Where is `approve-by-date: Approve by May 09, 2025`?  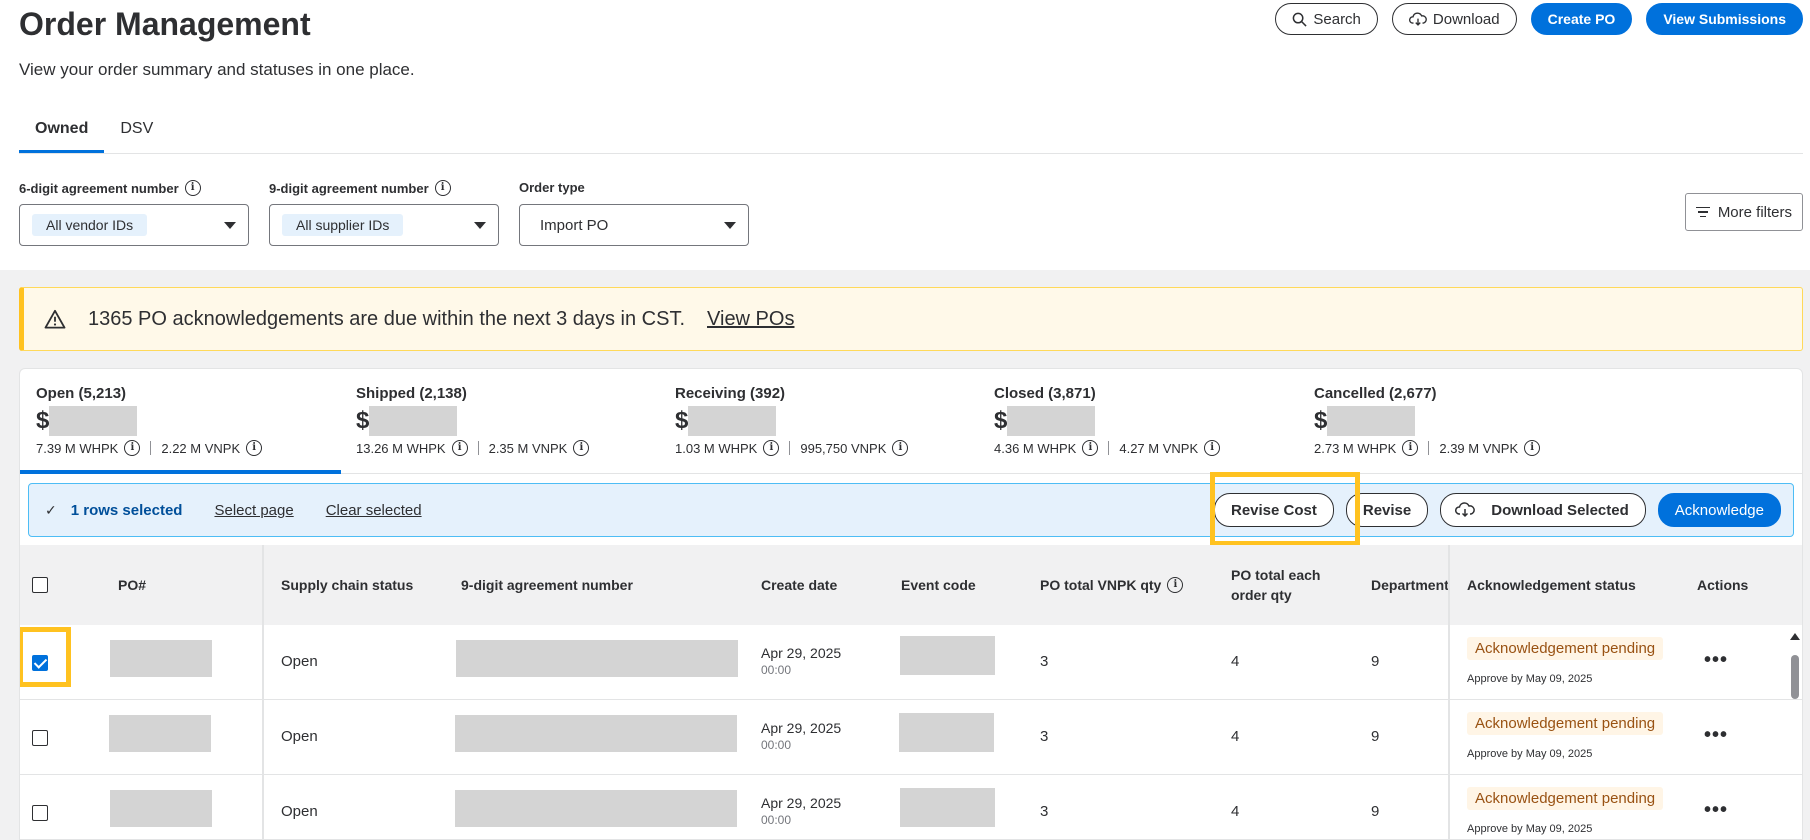 approve-by-date: Approve by May 09, 2025 is located at coordinates (1530, 679).